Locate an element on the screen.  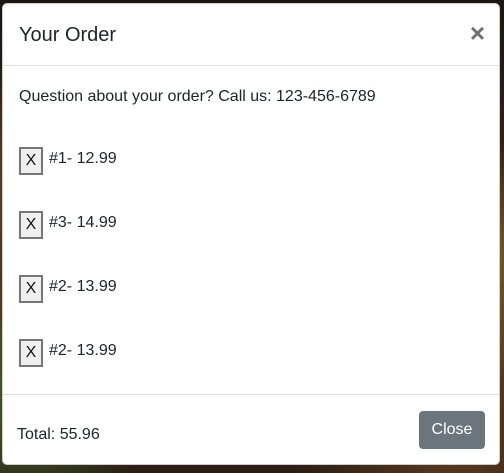
modal-title: Your Order is located at coordinates (68, 35).